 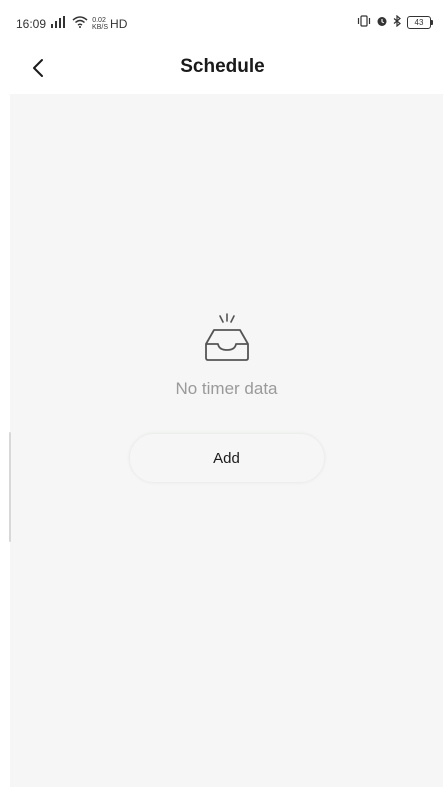 I want to click on empty-tray-icon, so click(x=226, y=337).